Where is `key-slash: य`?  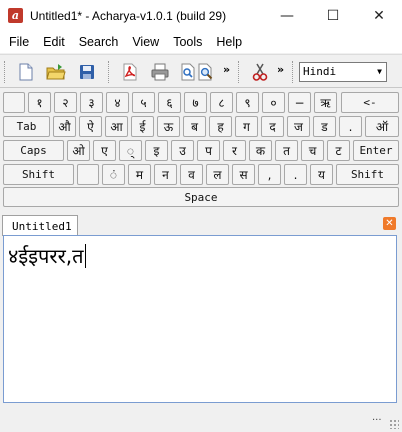
key-slash: य is located at coordinates (321, 174).